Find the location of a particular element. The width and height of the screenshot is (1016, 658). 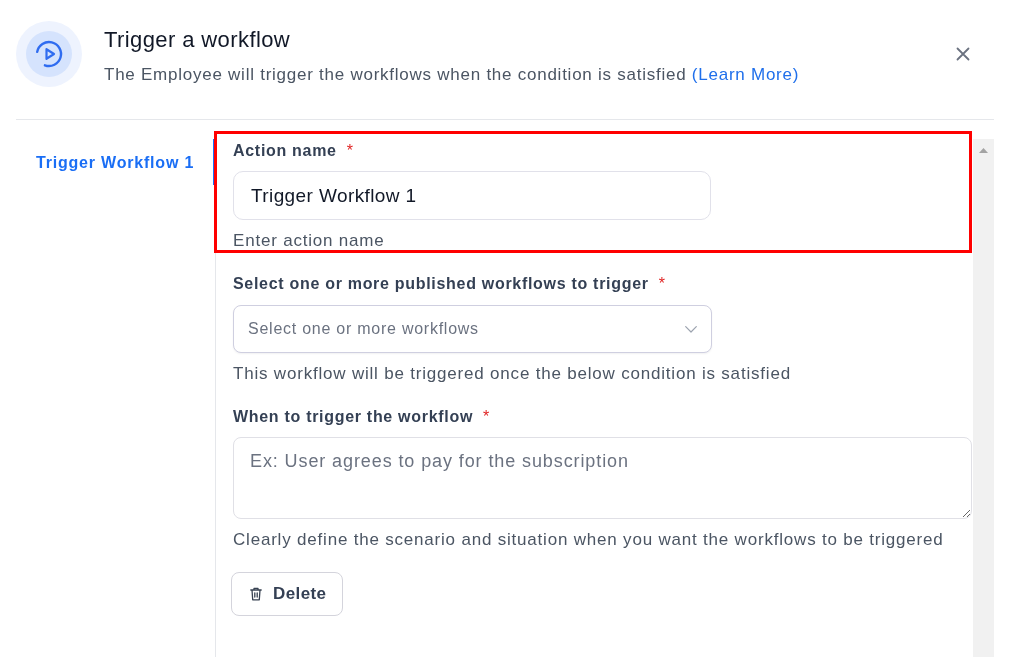

select-dropdown: Select one or more workflows is located at coordinates (472, 329).